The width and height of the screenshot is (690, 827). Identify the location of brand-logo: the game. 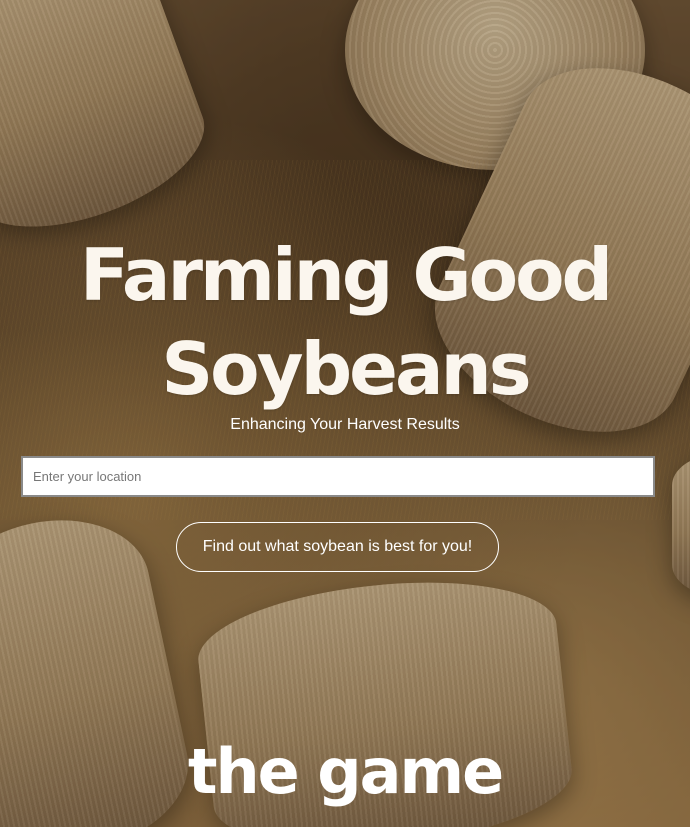
(345, 772).